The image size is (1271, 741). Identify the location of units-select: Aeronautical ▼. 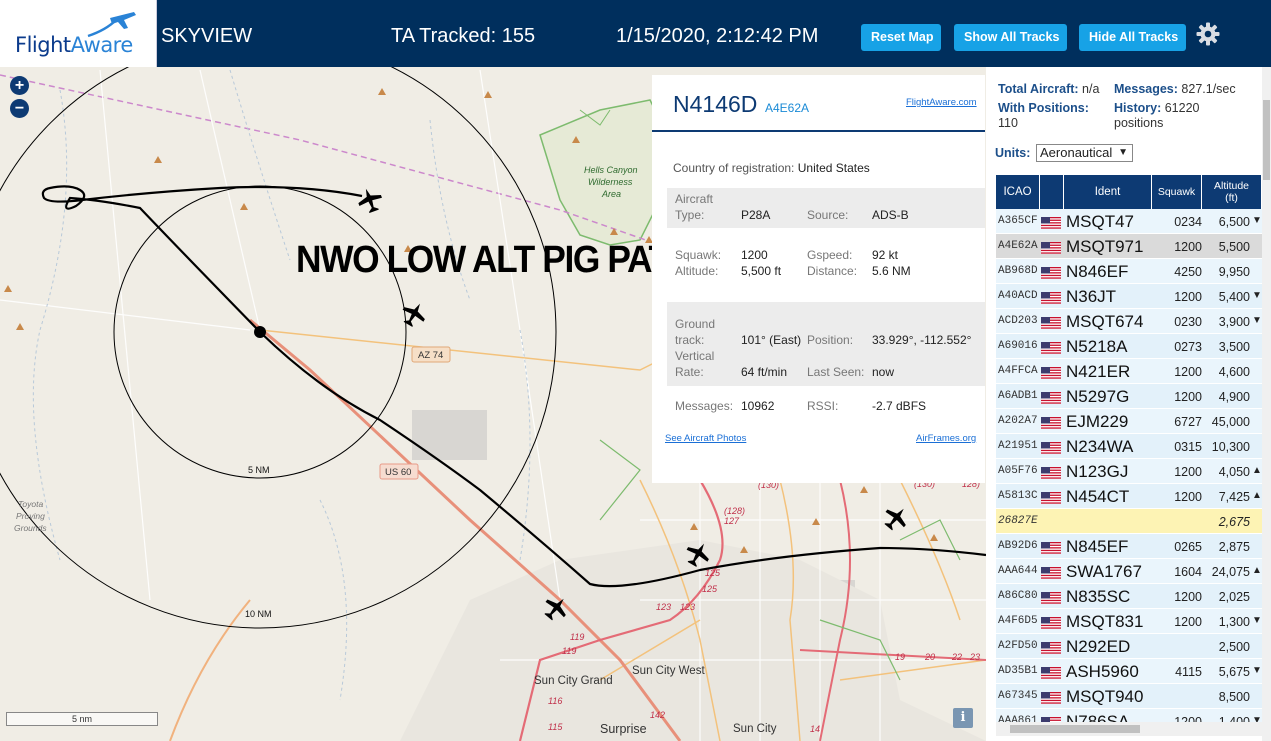
(1084, 153).